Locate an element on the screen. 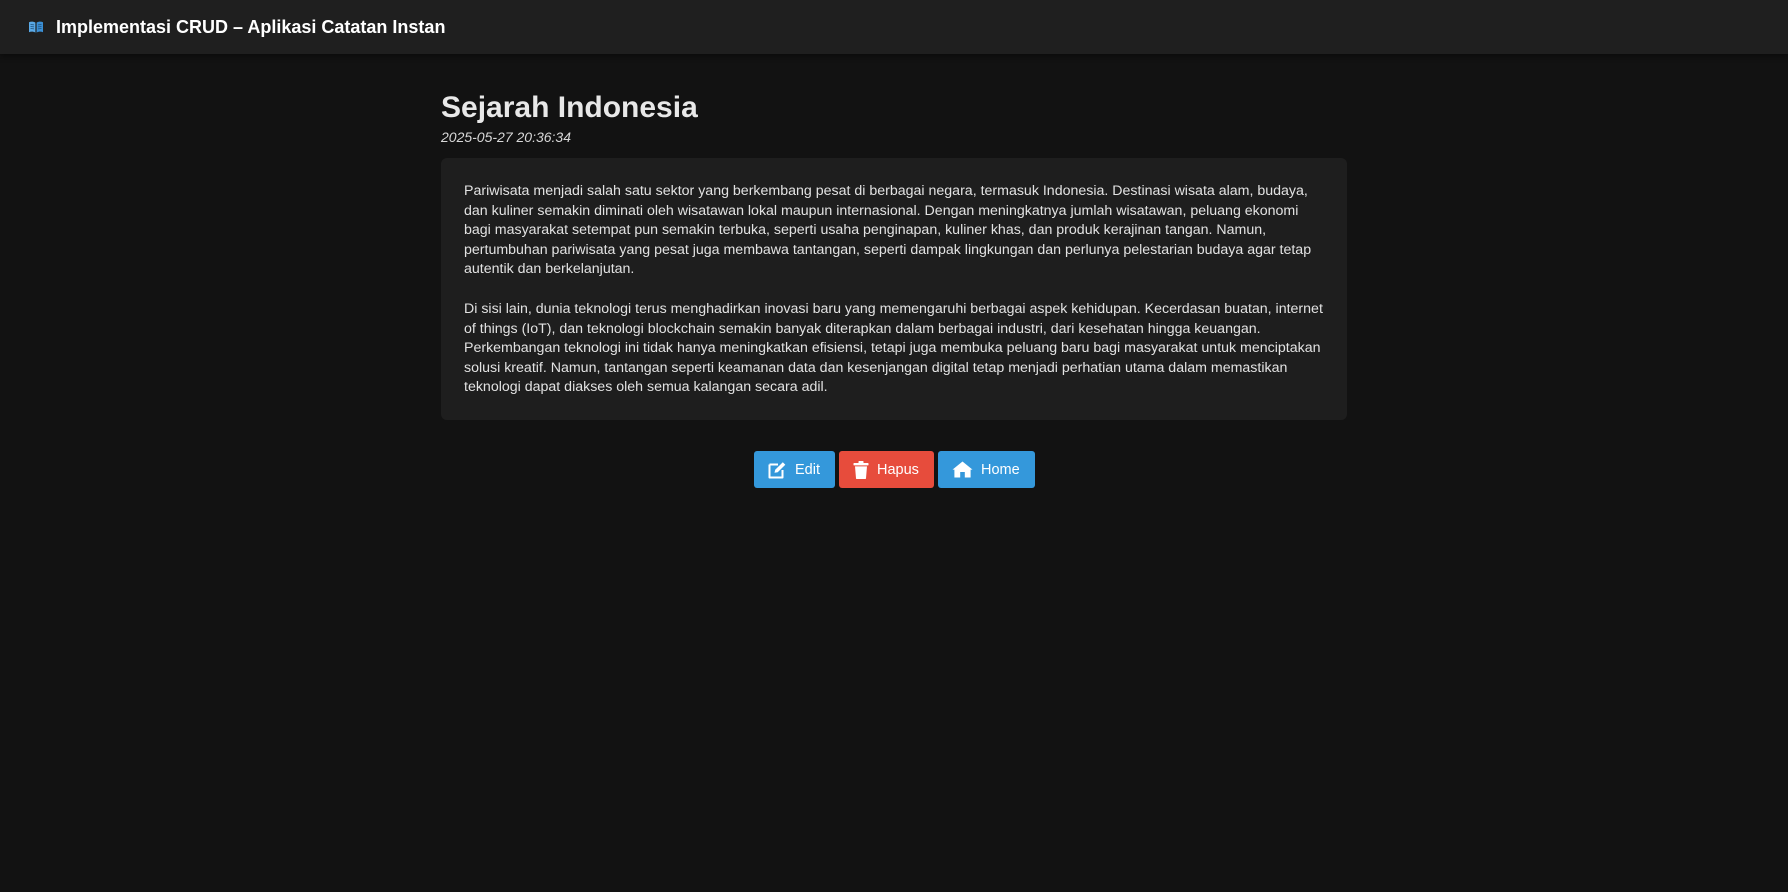  note-actions: Edit Hapus Home is located at coordinates (894, 469).